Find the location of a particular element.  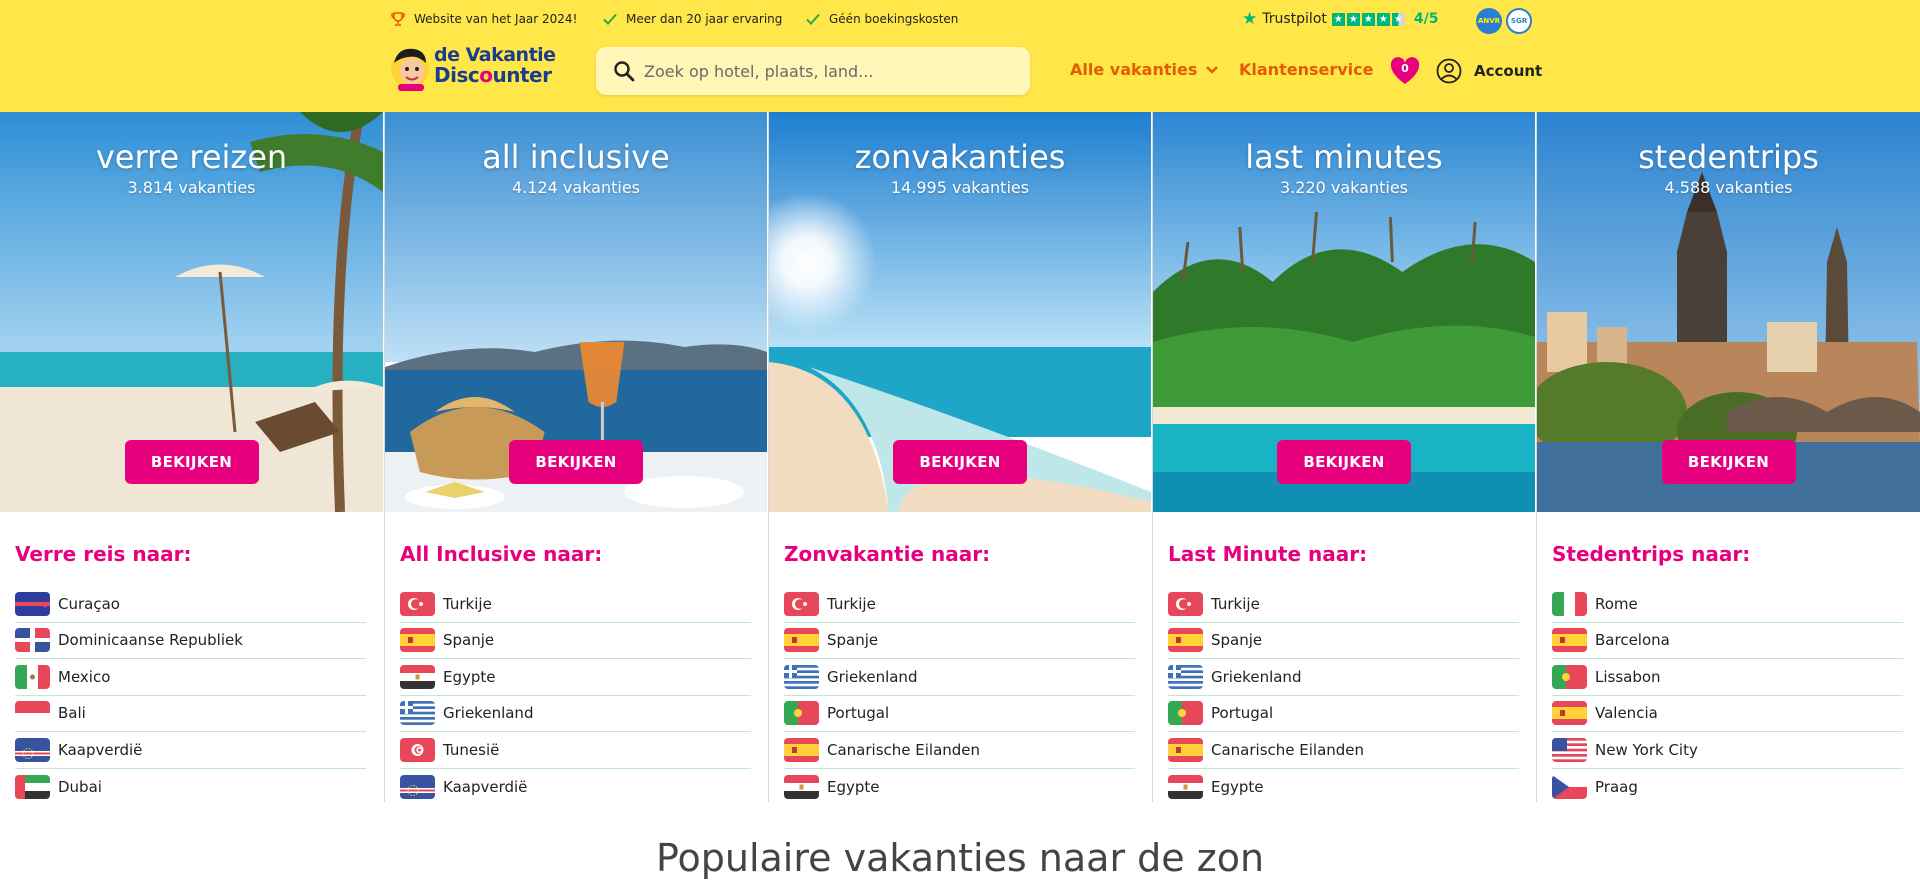

logo-line-1: de Vakantie is located at coordinates (495, 55).